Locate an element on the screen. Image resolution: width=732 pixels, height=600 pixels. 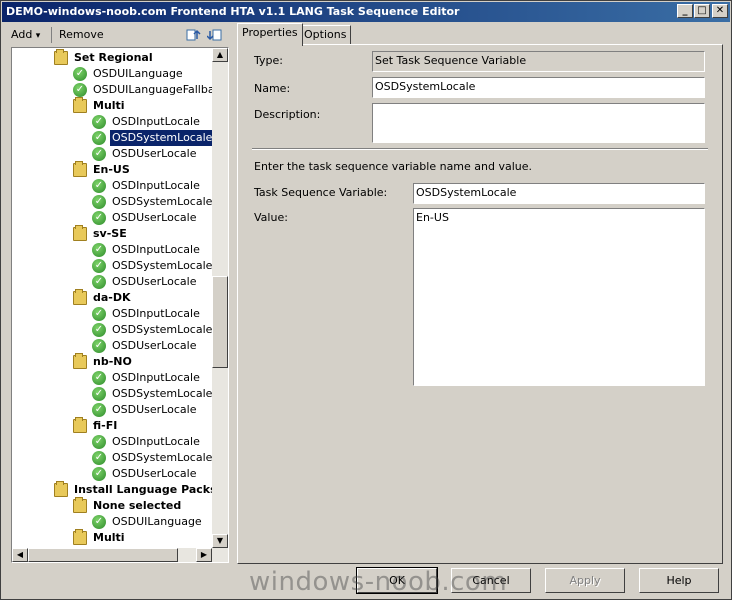
help-button: Help is located at coordinates (679, 580).